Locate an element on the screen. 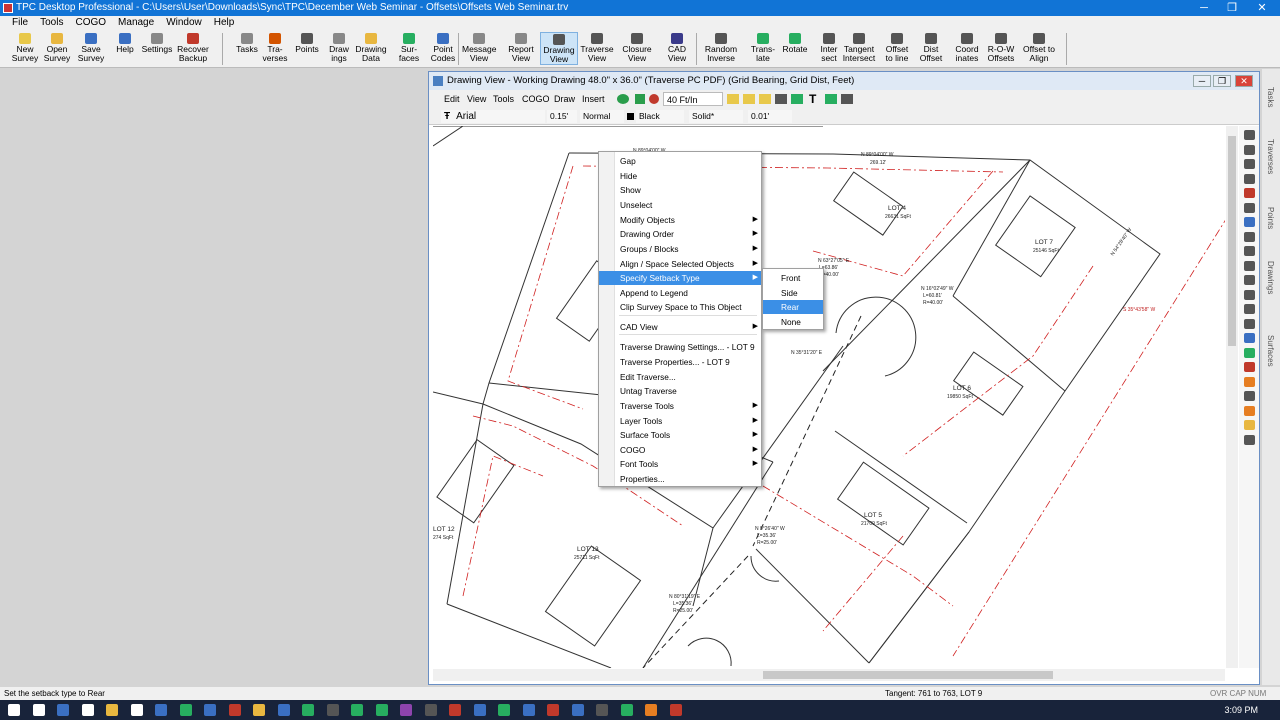 This screenshot has width=1280, height=720. toolbar-button-28: Offset to Align is located at coordinates (1039, 47).